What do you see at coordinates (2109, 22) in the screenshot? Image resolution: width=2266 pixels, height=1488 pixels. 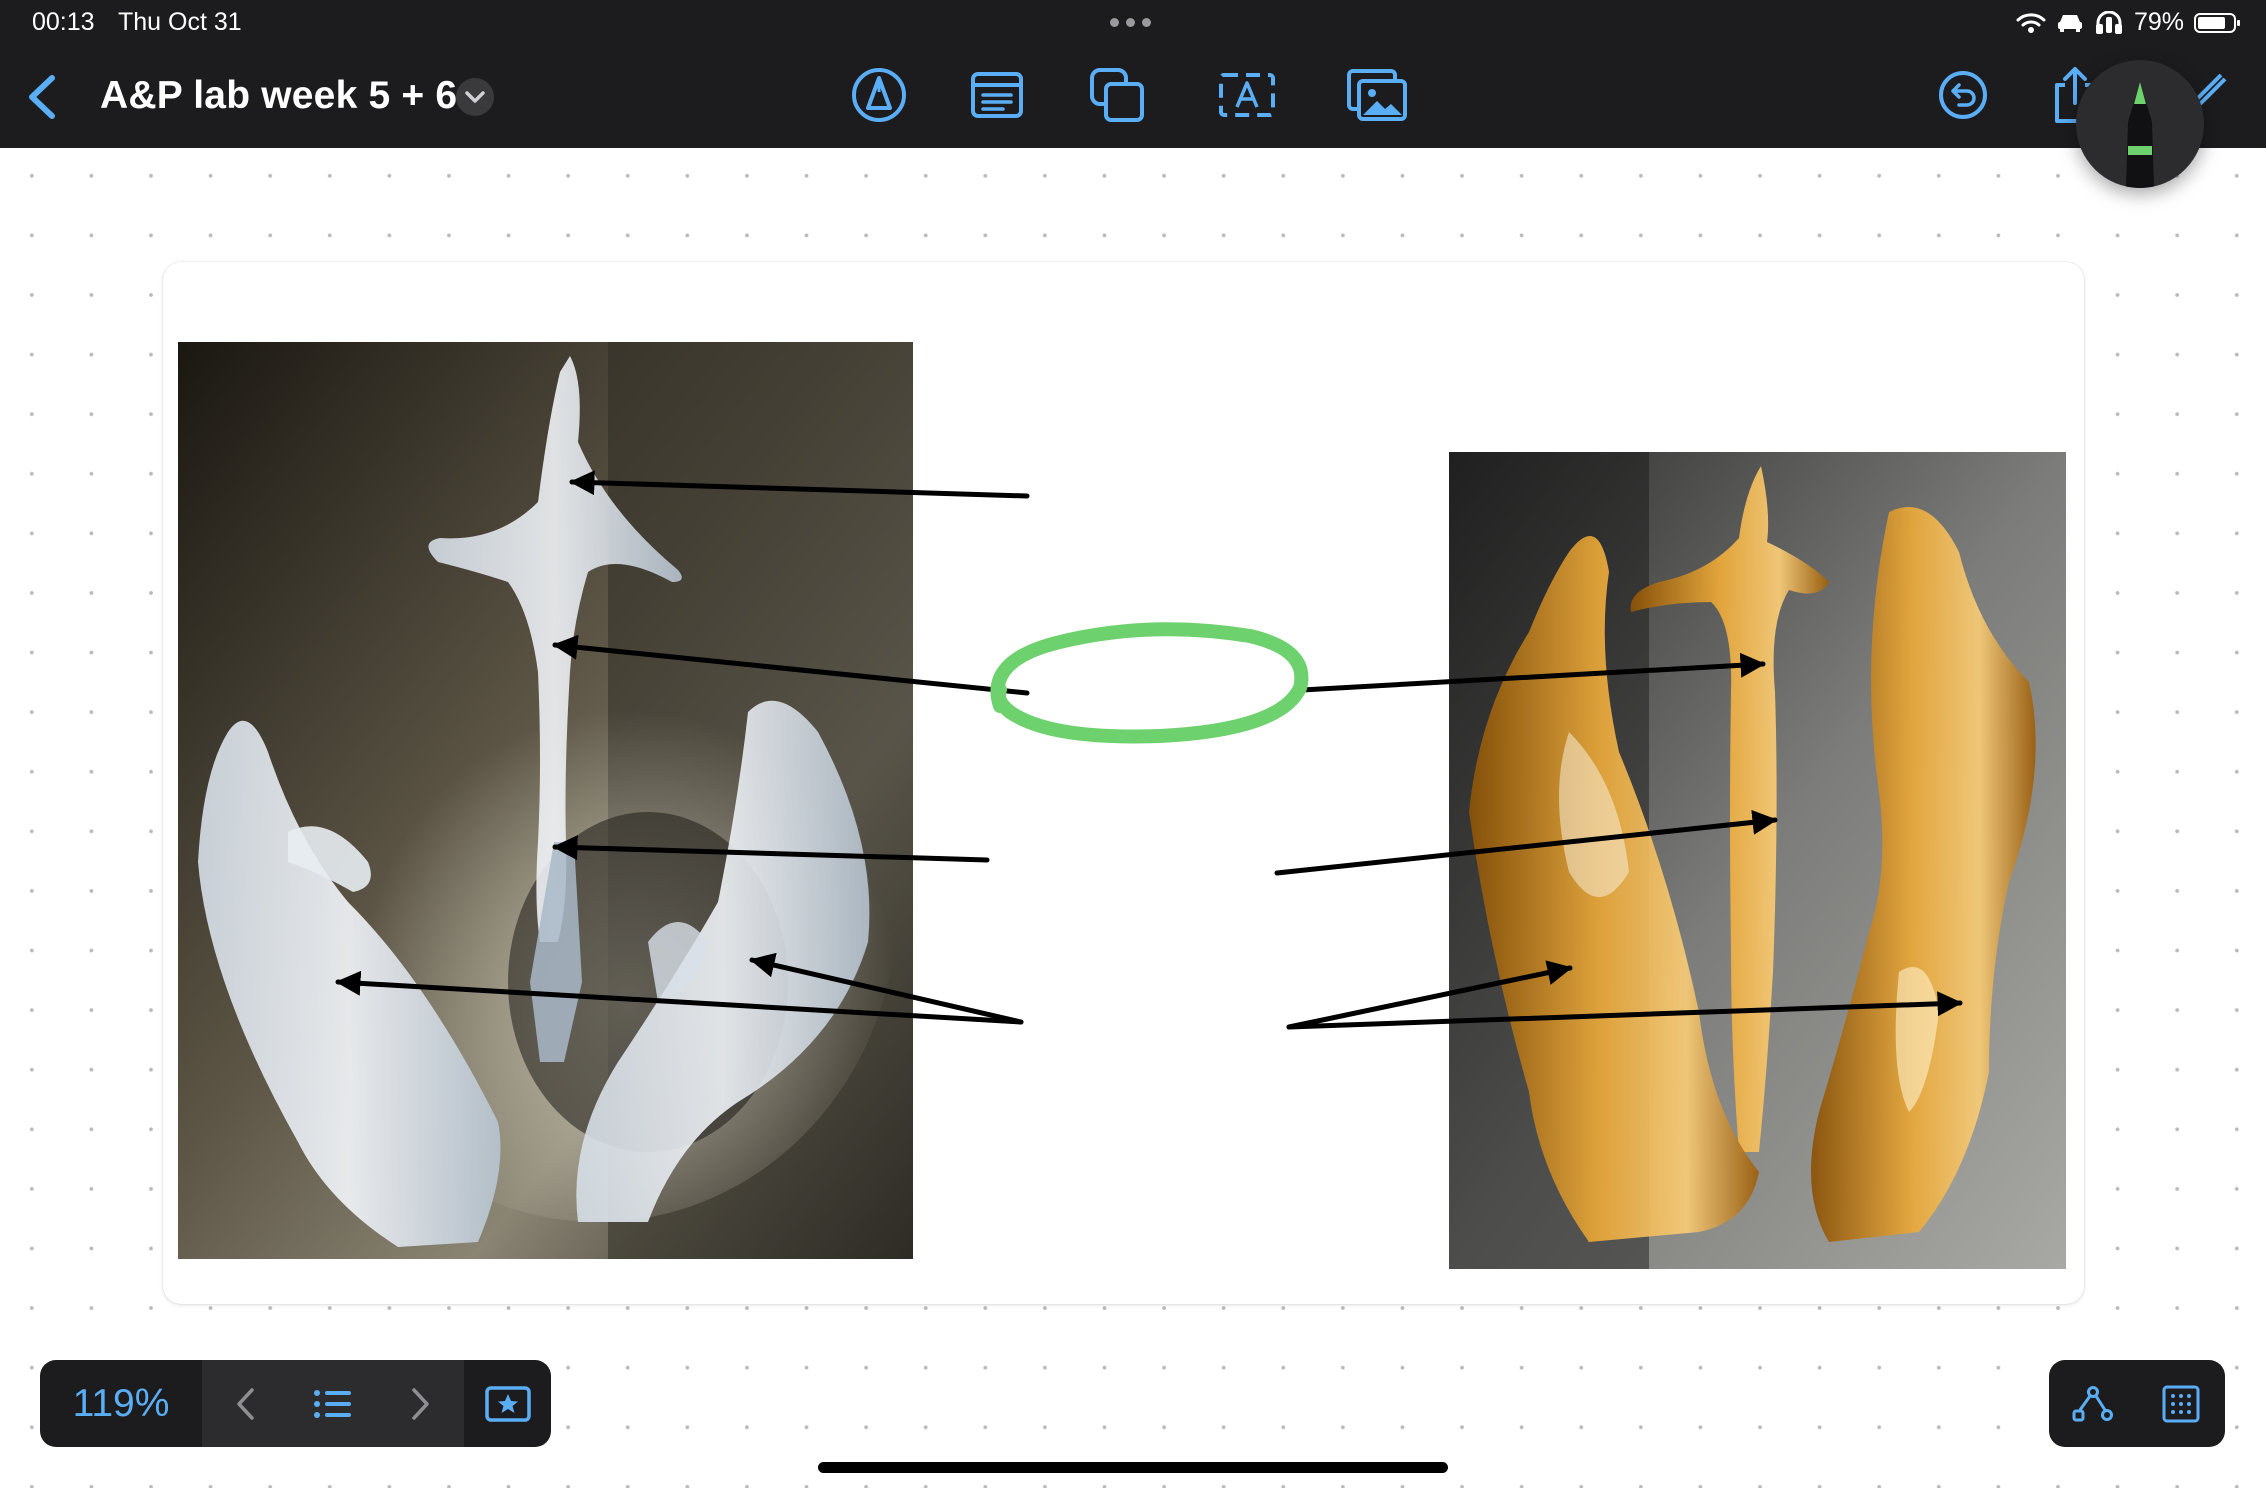 I see `headphones-icon` at bounding box center [2109, 22].